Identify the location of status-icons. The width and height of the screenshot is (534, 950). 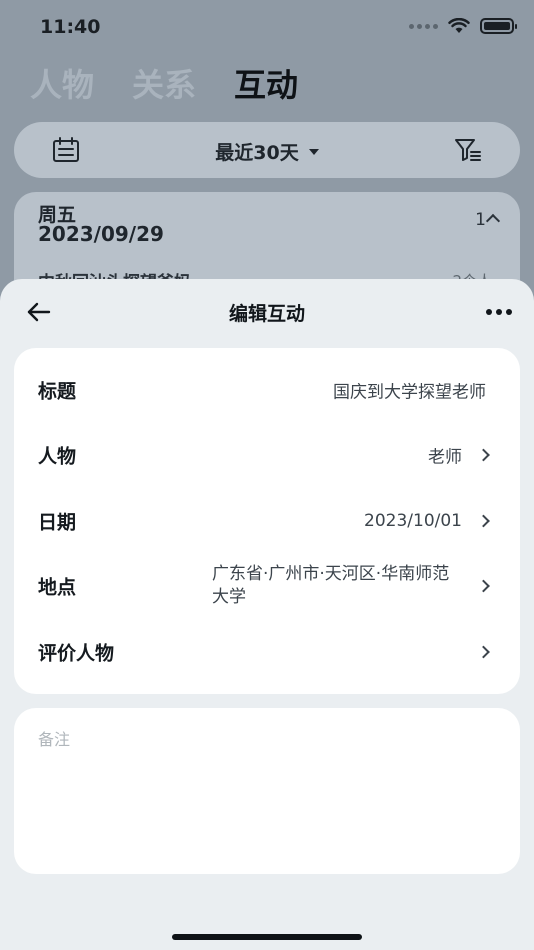
(463, 26).